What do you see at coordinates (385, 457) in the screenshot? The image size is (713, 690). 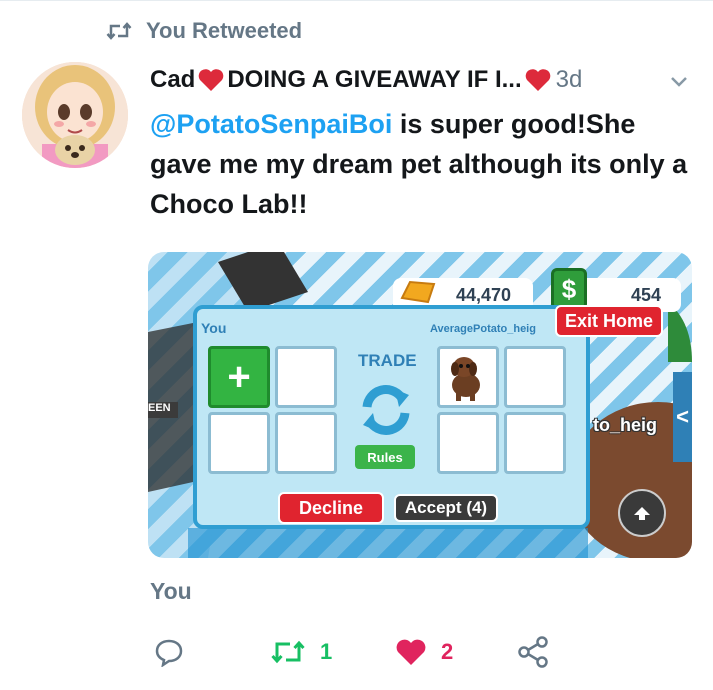 I see `rules-button: Rules` at bounding box center [385, 457].